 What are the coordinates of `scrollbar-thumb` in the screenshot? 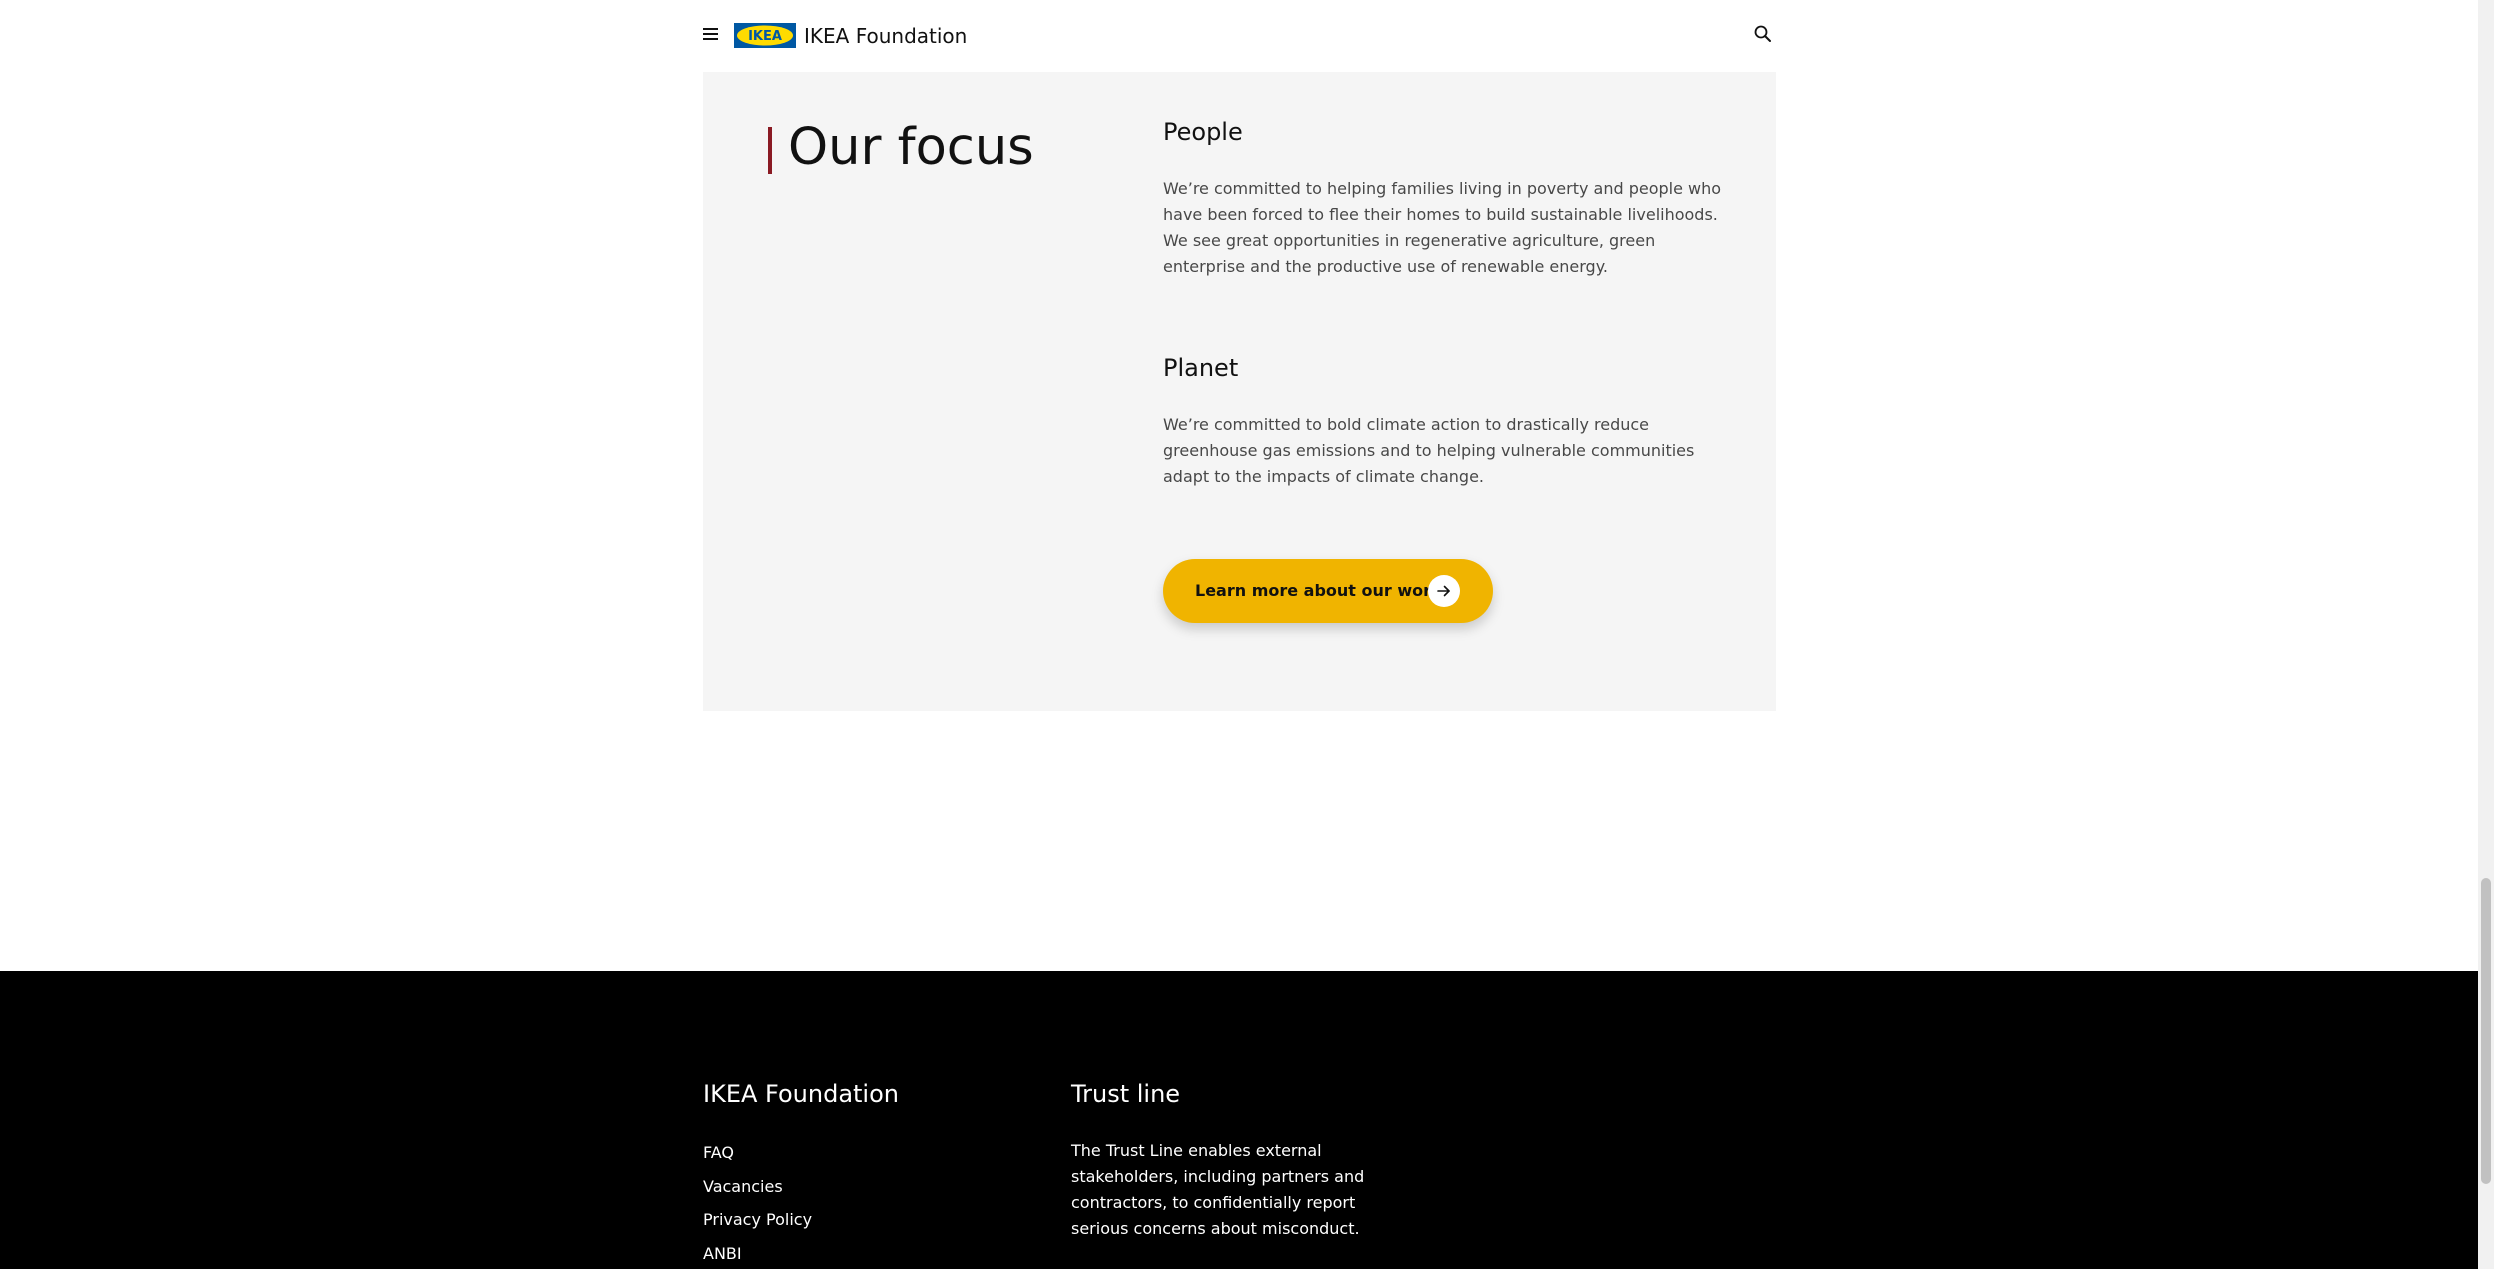 It's located at (2486, 1031).